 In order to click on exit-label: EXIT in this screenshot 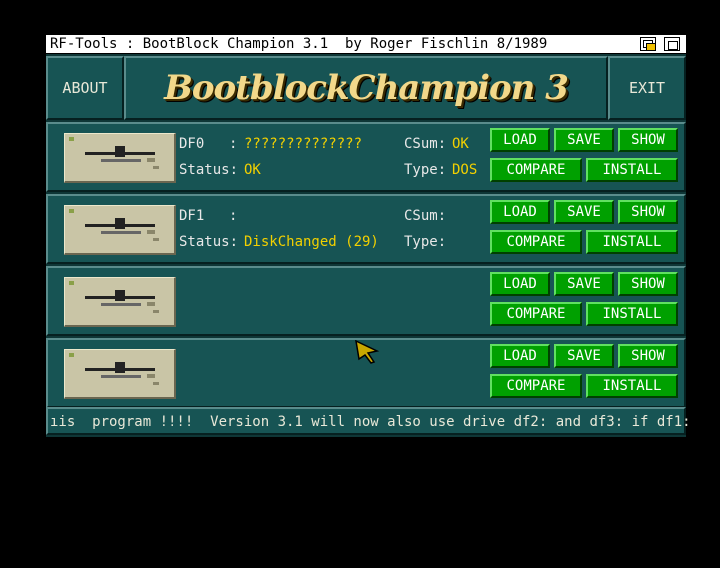, I will do `click(647, 88)`.